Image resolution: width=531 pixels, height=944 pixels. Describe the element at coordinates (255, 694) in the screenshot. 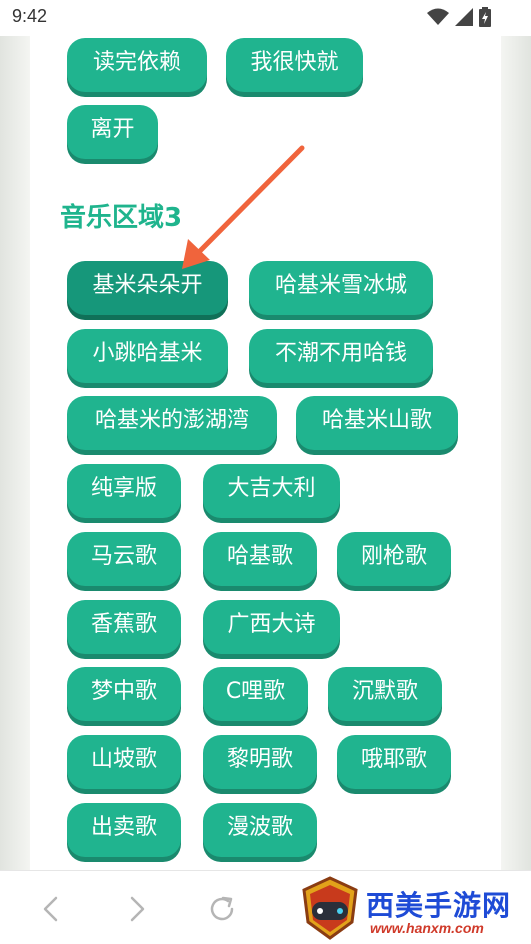

I see `song-chip: C哩歌` at that location.